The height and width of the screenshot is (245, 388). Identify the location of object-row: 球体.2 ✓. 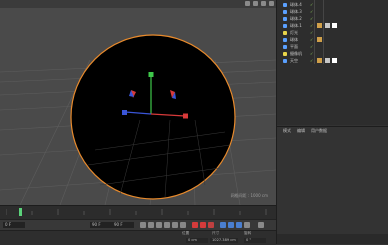
(332, 18).